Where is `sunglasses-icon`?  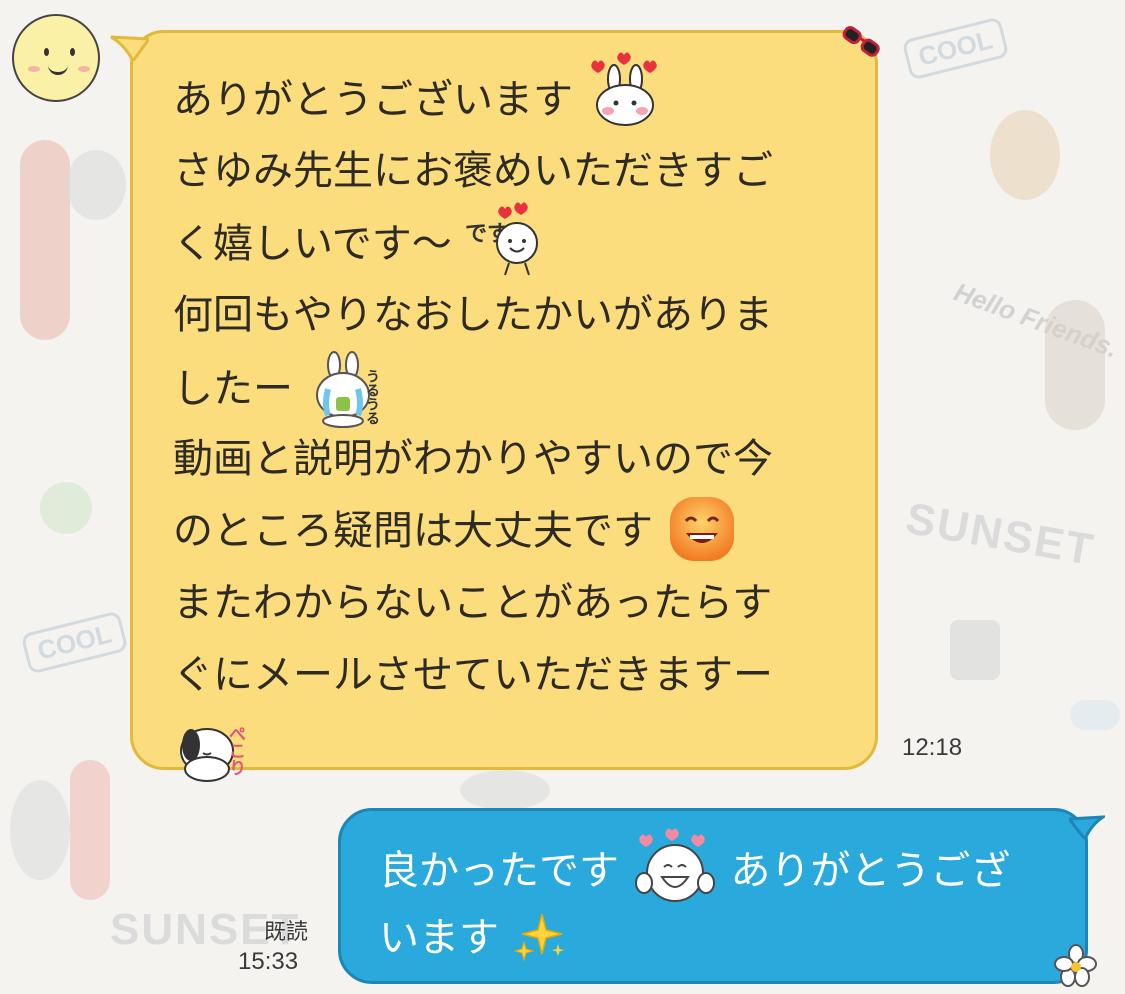
sunglasses-icon is located at coordinates (862, 44).